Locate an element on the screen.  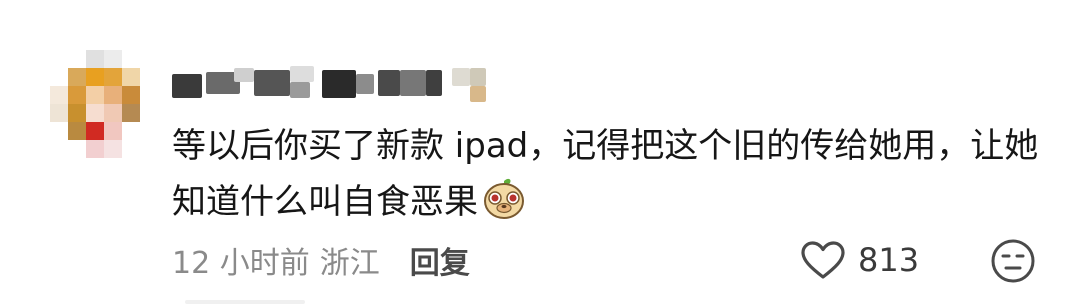
dog-face-emoji is located at coordinates (504, 198).